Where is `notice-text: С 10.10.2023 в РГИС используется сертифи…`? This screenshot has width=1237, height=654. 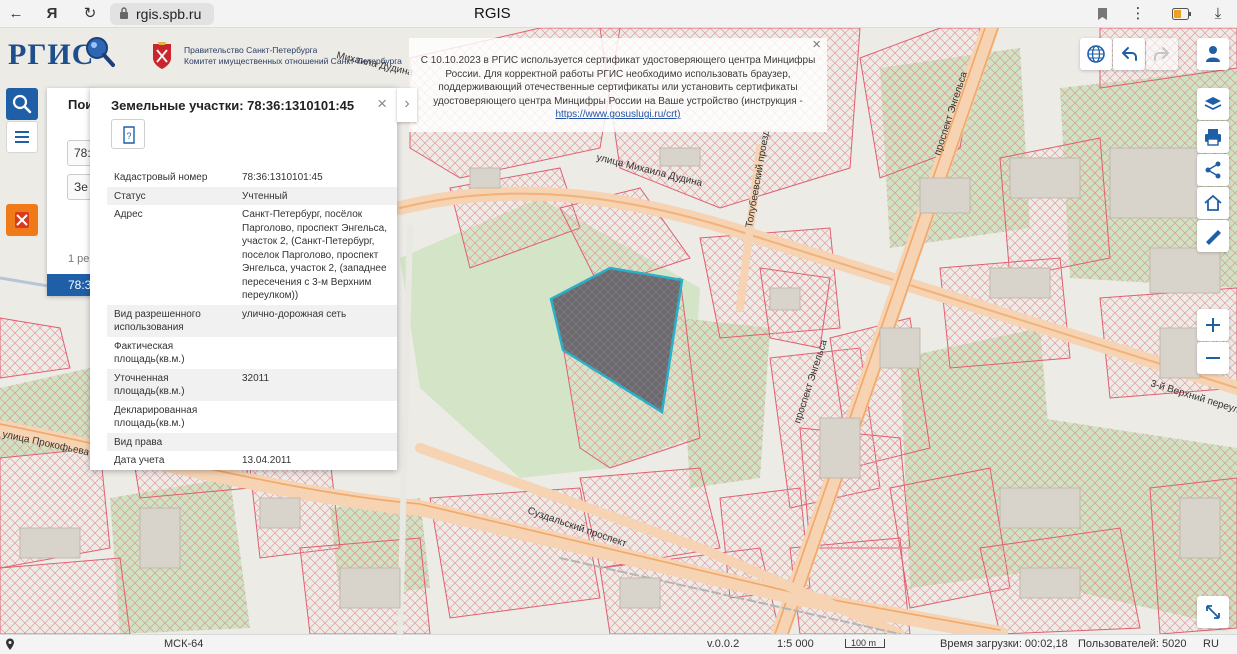
notice-text: С 10.10.2023 в РГИС используется сертифи… is located at coordinates (618, 81).